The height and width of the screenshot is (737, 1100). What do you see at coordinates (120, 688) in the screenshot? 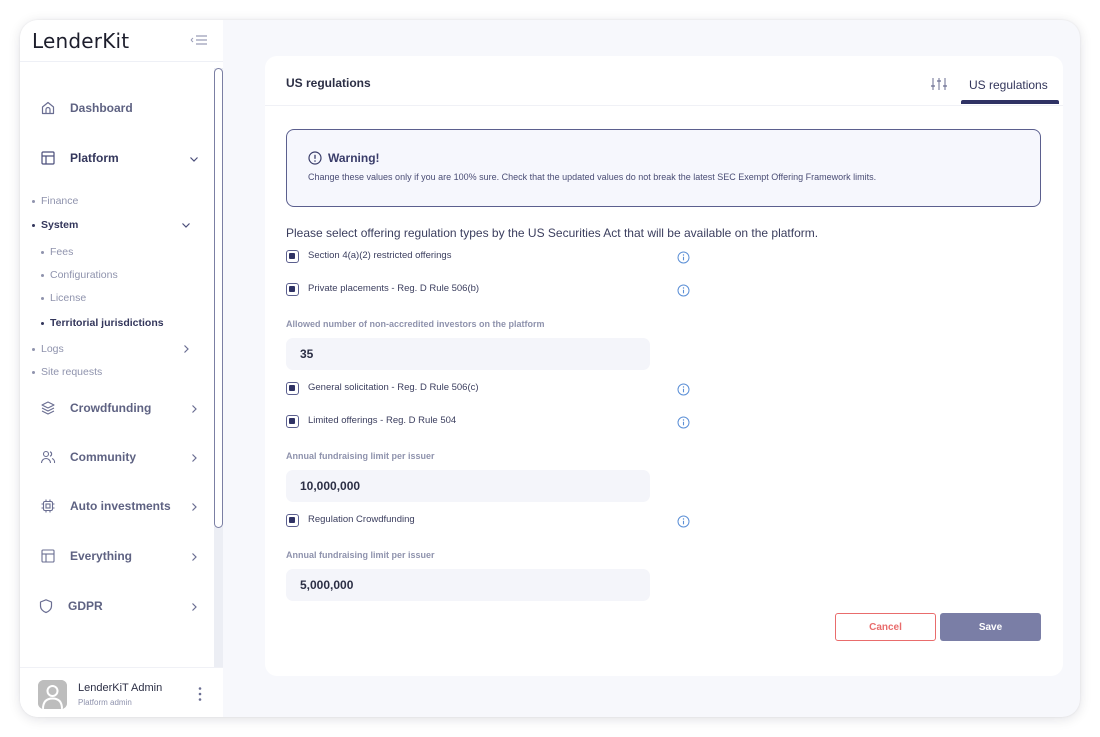
I see `user-name: LenderKiT Admin` at bounding box center [120, 688].